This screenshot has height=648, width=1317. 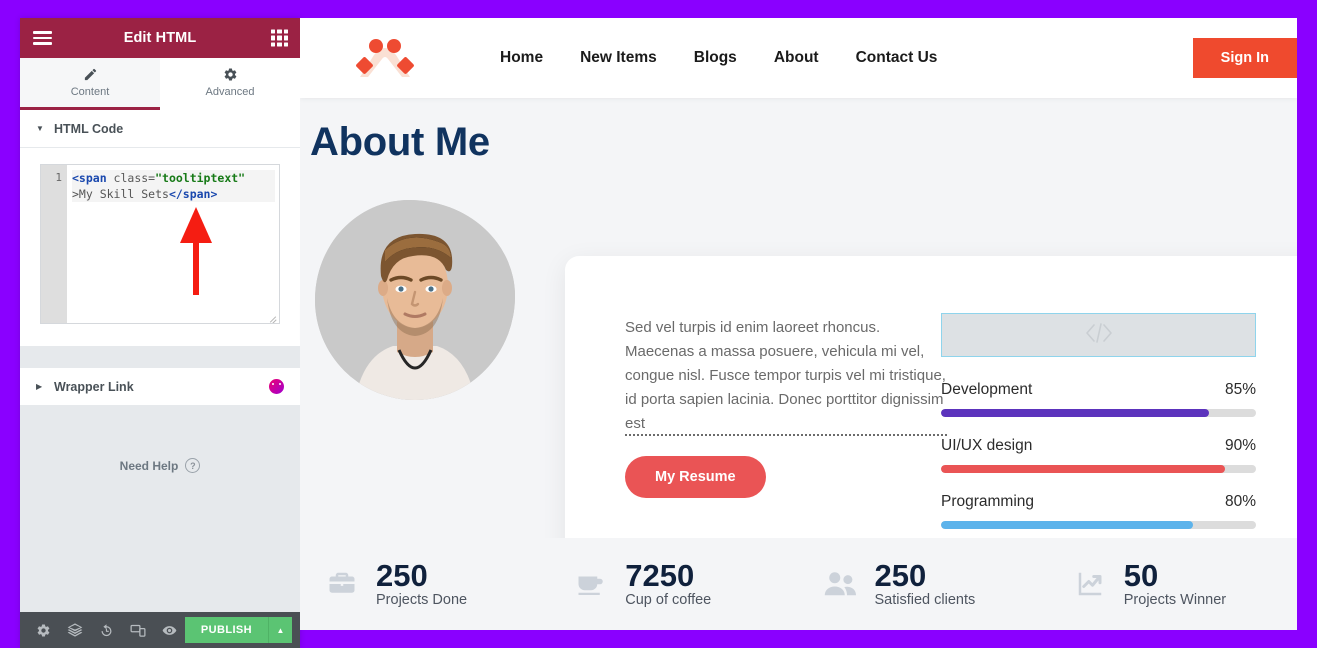 What do you see at coordinates (90, 74) in the screenshot?
I see `pencil-icon` at bounding box center [90, 74].